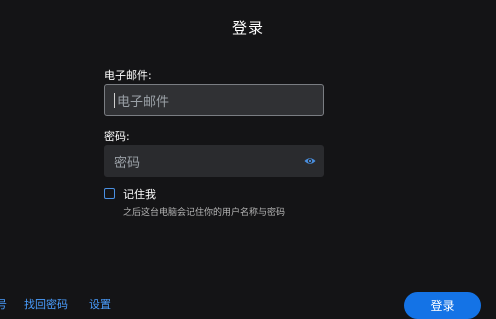 Image resolution: width=496 pixels, height=319 pixels. I want to click on page-title: 登录, so click(247, 28).